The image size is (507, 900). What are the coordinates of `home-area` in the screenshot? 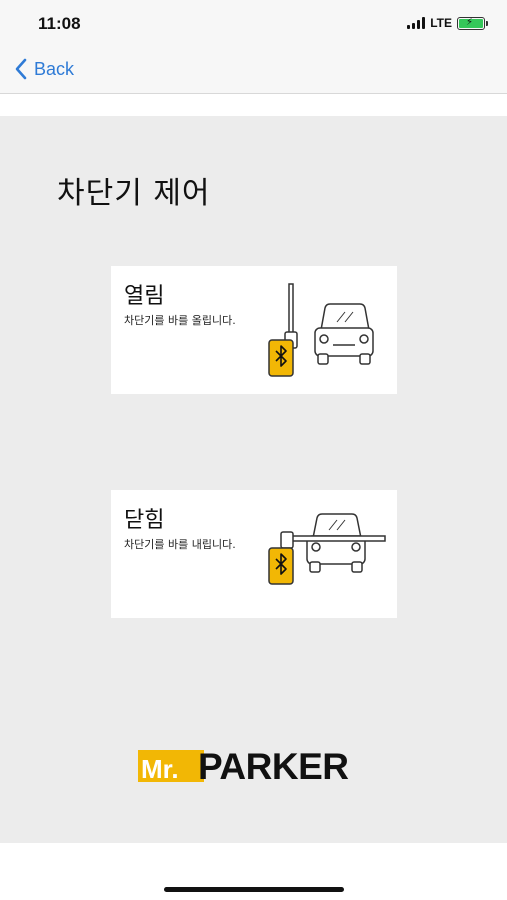 It's located at (253, 871).